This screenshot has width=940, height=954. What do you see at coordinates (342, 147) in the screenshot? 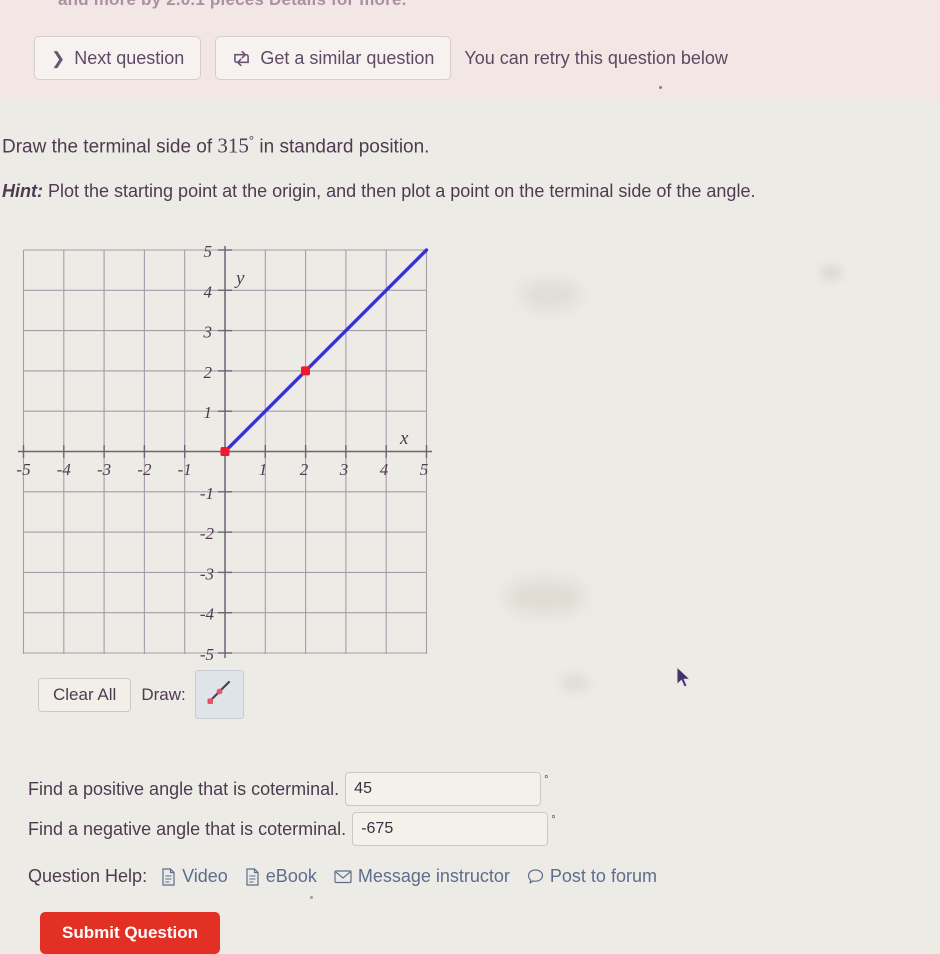
I see `question-prompt-suffix: in standard position.` at bounding box center [342, 147].